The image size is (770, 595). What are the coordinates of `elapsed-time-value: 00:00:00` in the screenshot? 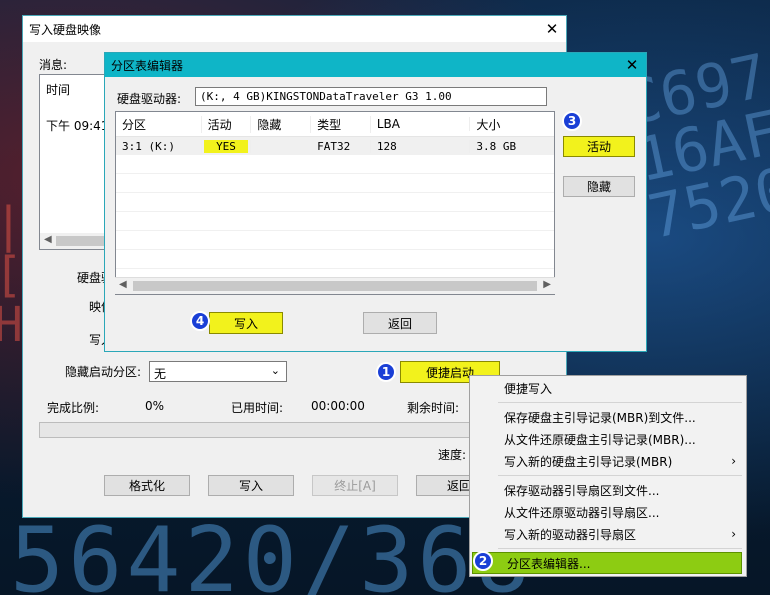 It's located at (338, 406).